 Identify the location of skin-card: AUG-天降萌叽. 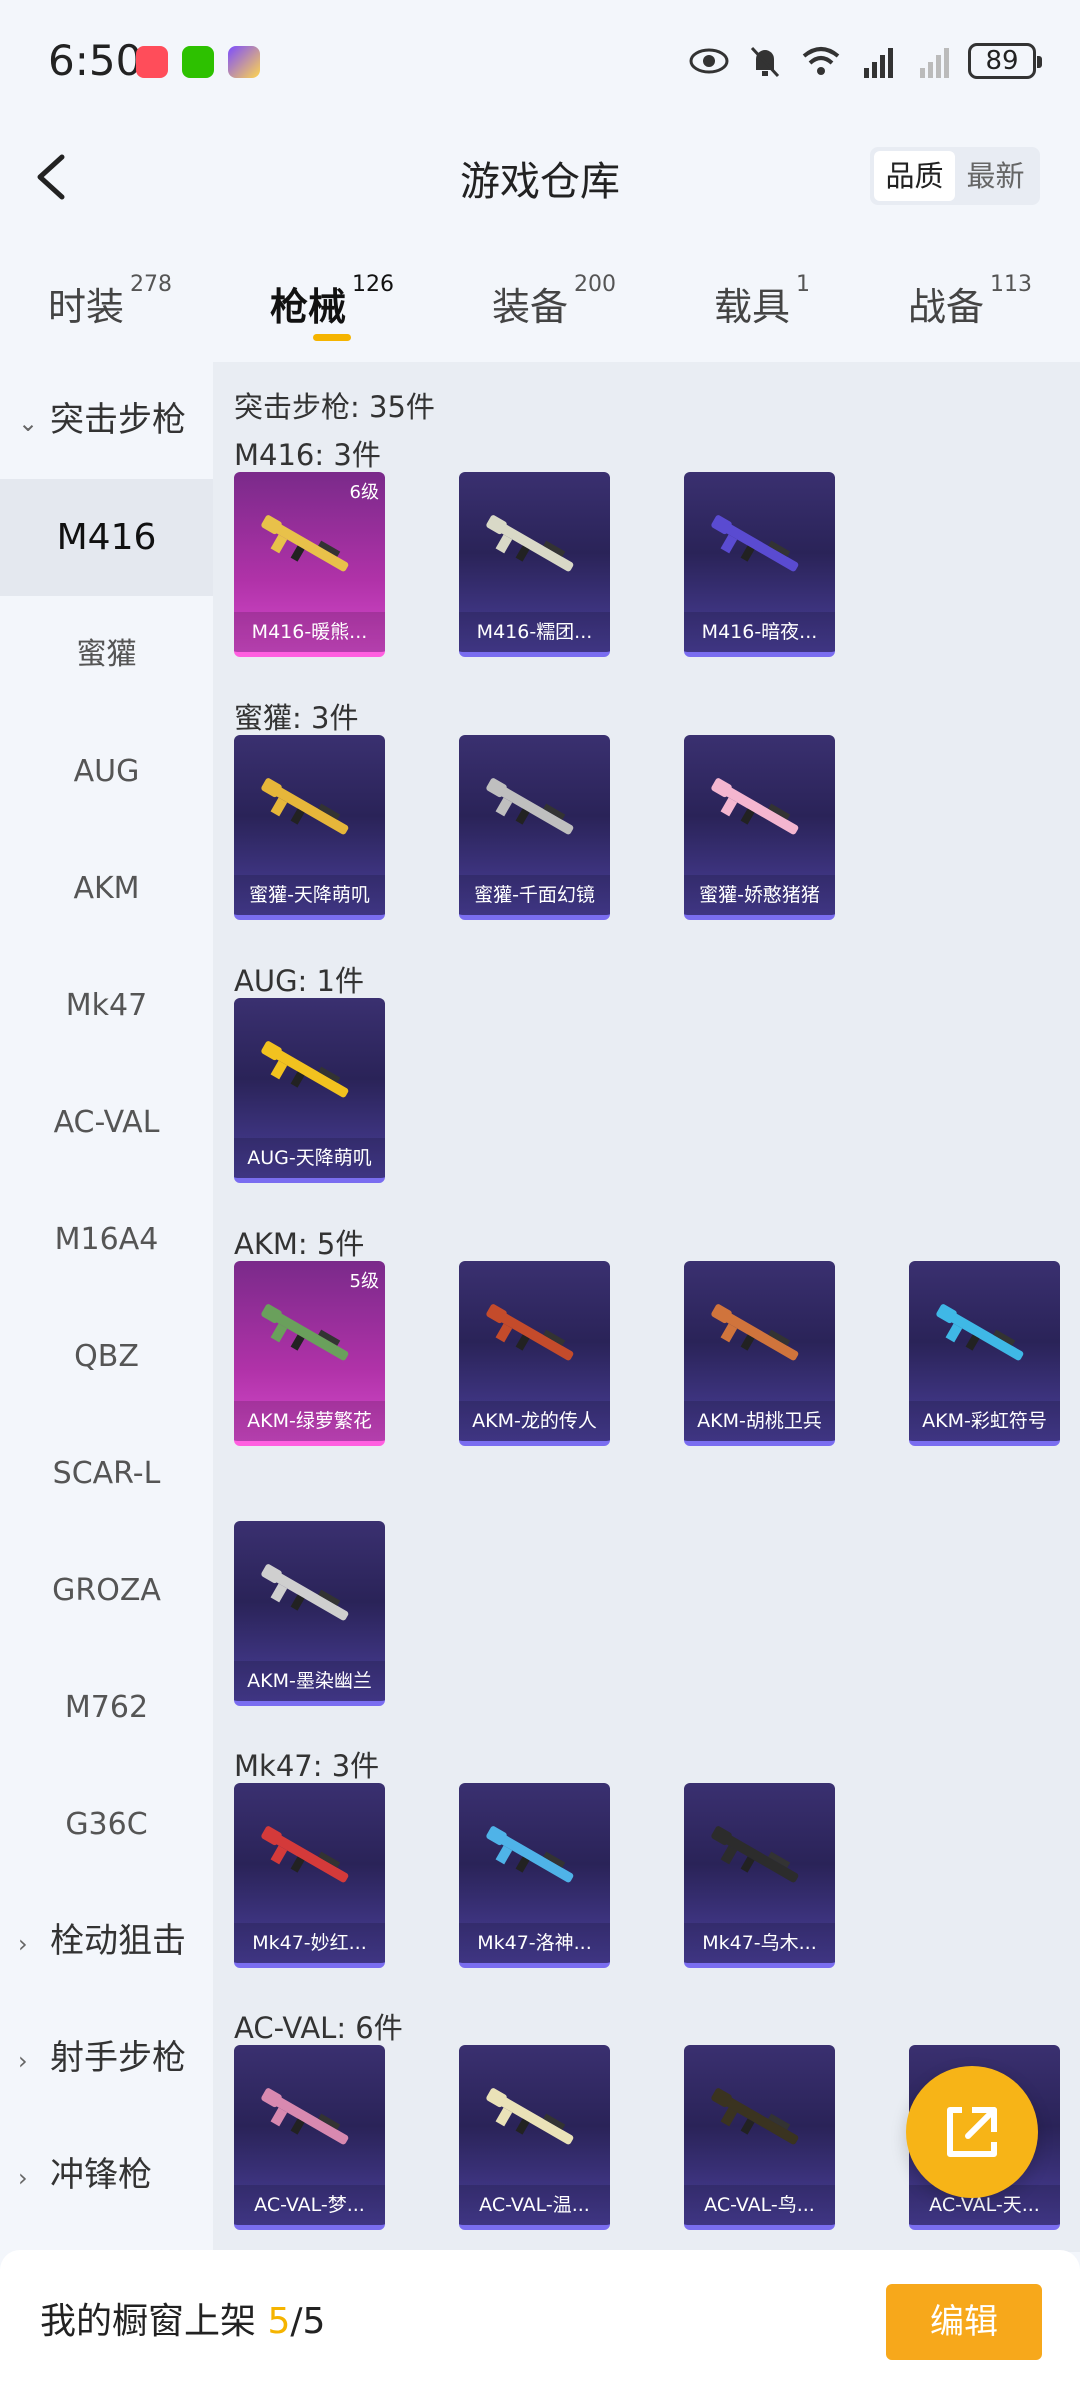
(309, 1090).